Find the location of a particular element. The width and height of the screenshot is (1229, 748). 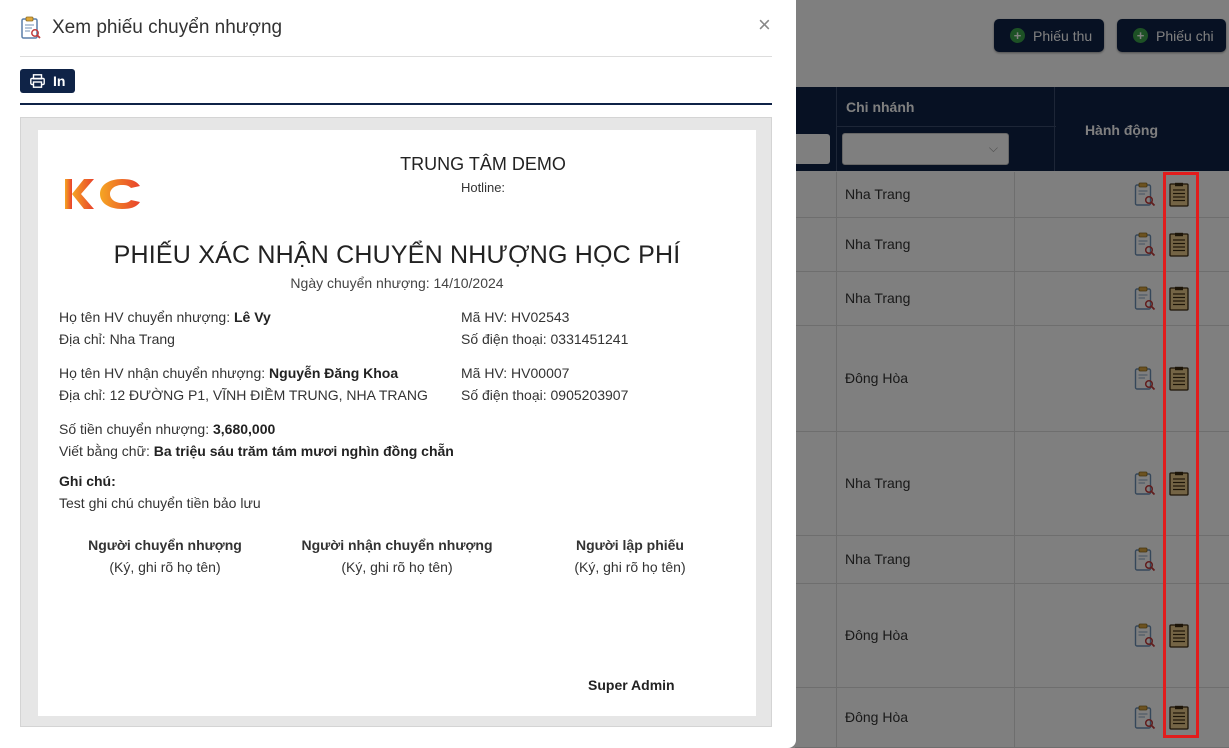

from-student-address: Địa chỉ: Nha Trang is located at coordinates (117, 339).